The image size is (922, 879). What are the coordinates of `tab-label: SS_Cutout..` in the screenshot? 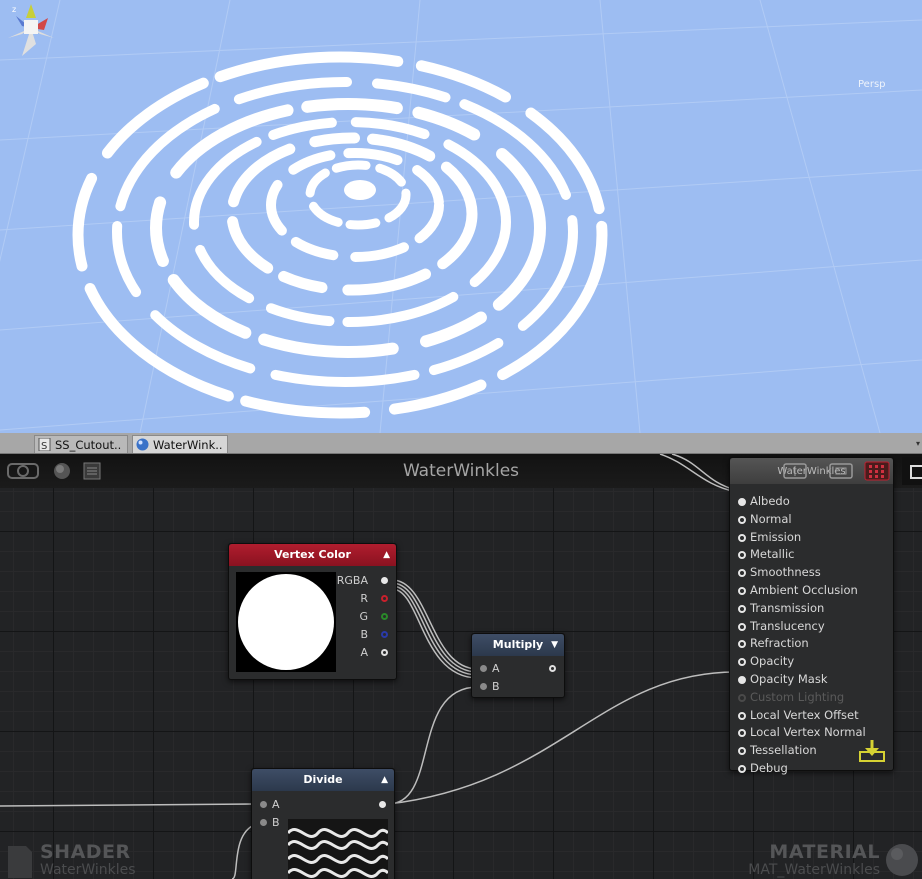 It's located at (88, 445).